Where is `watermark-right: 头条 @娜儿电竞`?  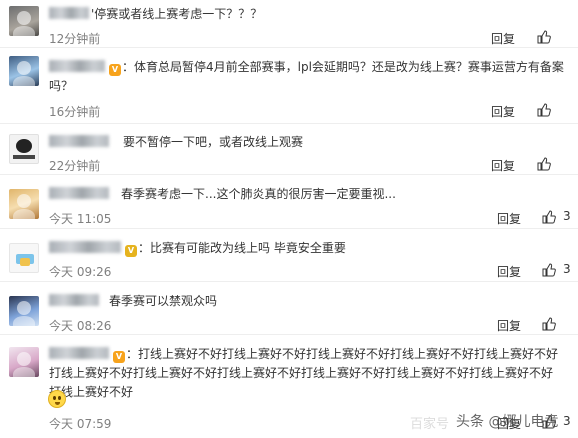
watermark-right: 头条 @娜儿电竞 is located at coordinates (507, 422).